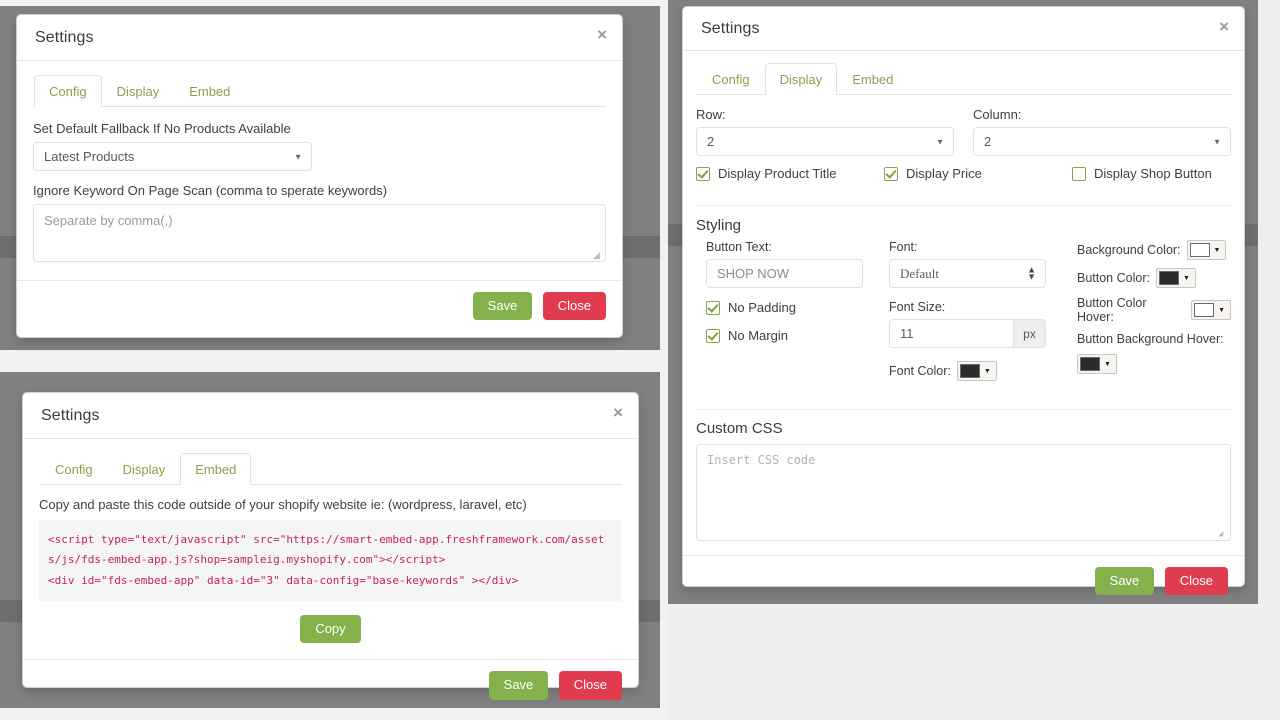 The image size is (1280, 720). I want to click on copy-button: Copy, so click(330, 629).